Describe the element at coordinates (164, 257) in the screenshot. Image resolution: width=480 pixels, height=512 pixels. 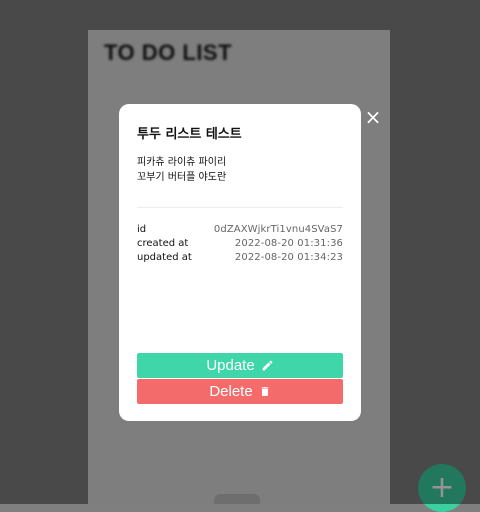
I see `meta-key: updated at` at that location.